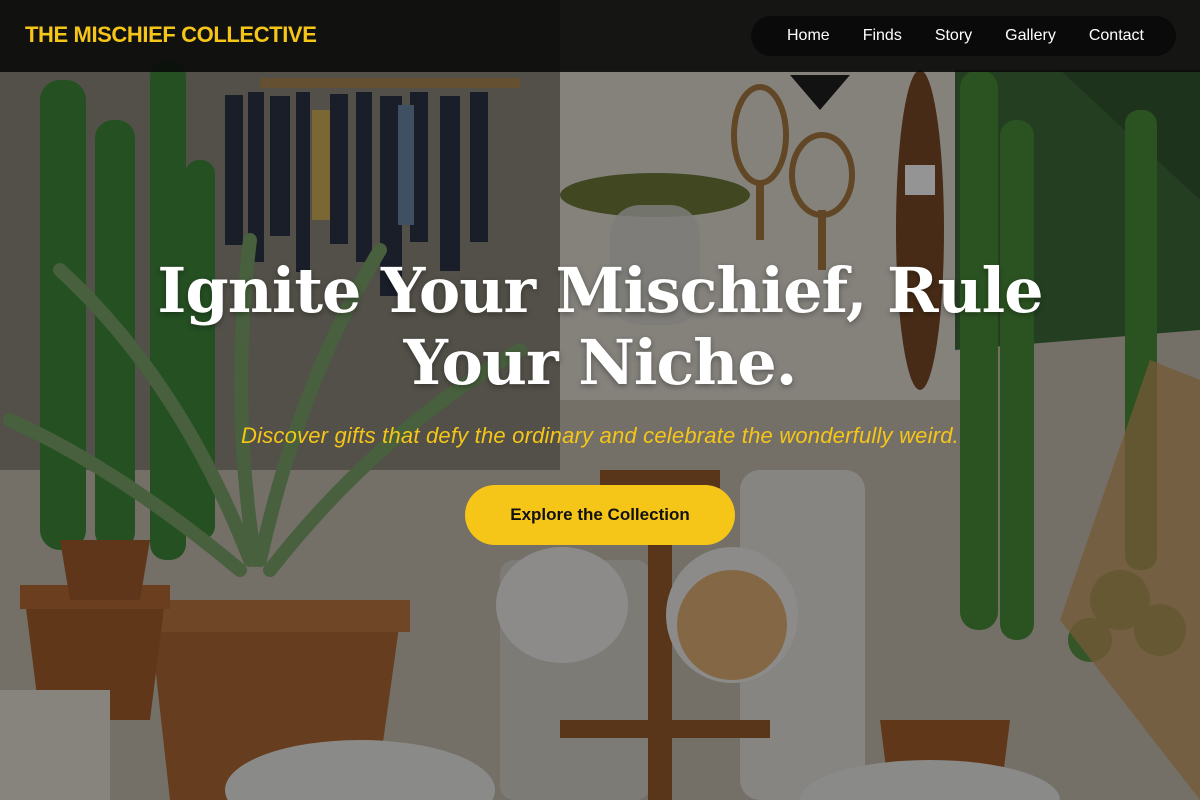 The height and width of the screenshot is (800, 1200). I want to click on nav-link-home: Home, so click(808, 36).